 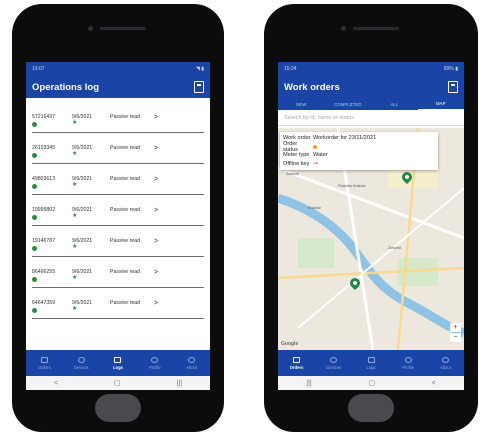 I want to click on key-icon: ⊸, so click(x=316, y=164).